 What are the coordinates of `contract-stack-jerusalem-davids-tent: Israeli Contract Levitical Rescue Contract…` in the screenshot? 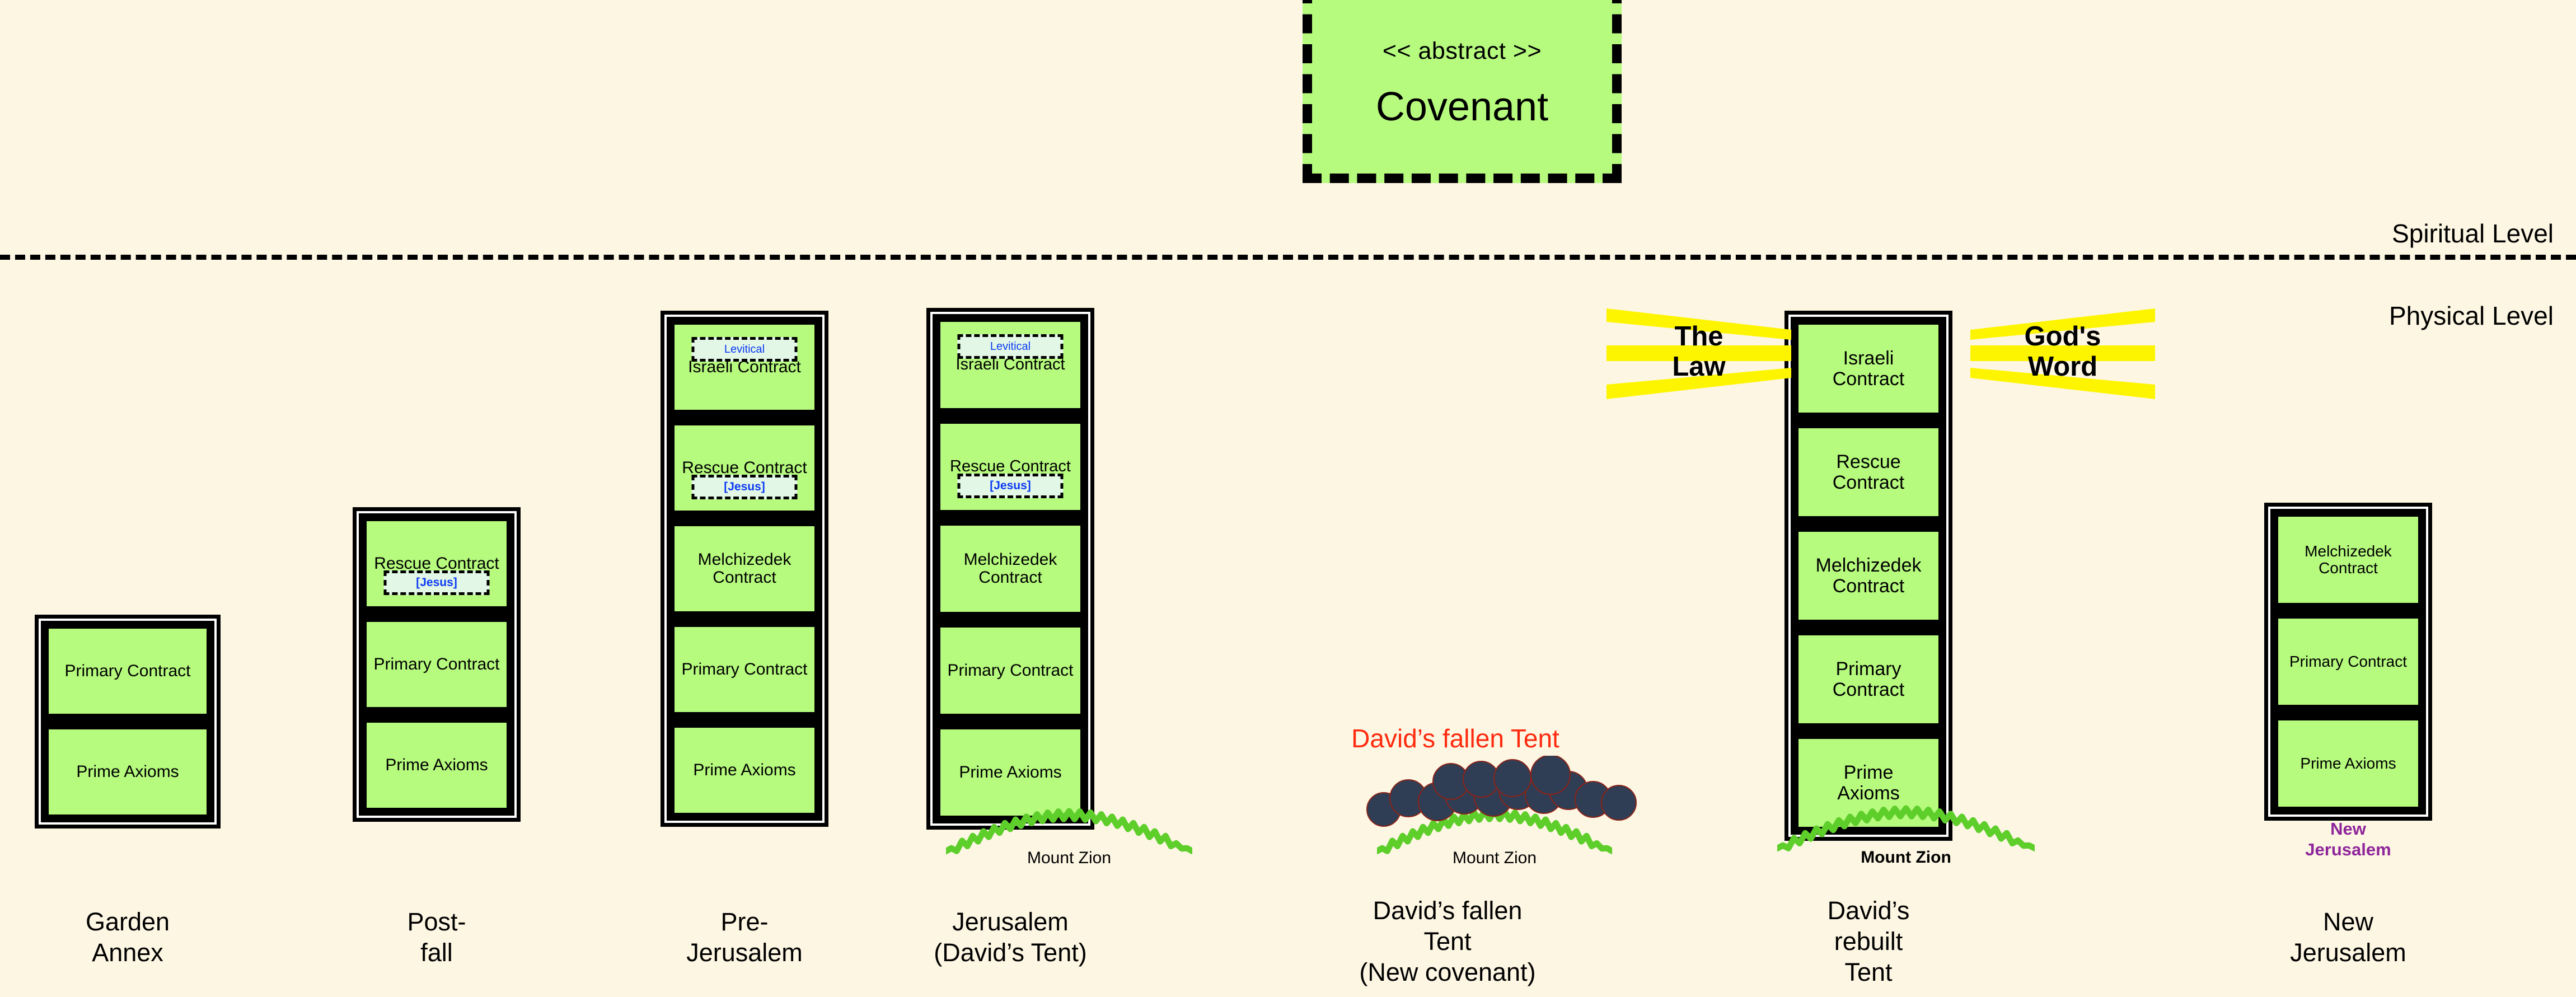 It's located at (1010, 569).